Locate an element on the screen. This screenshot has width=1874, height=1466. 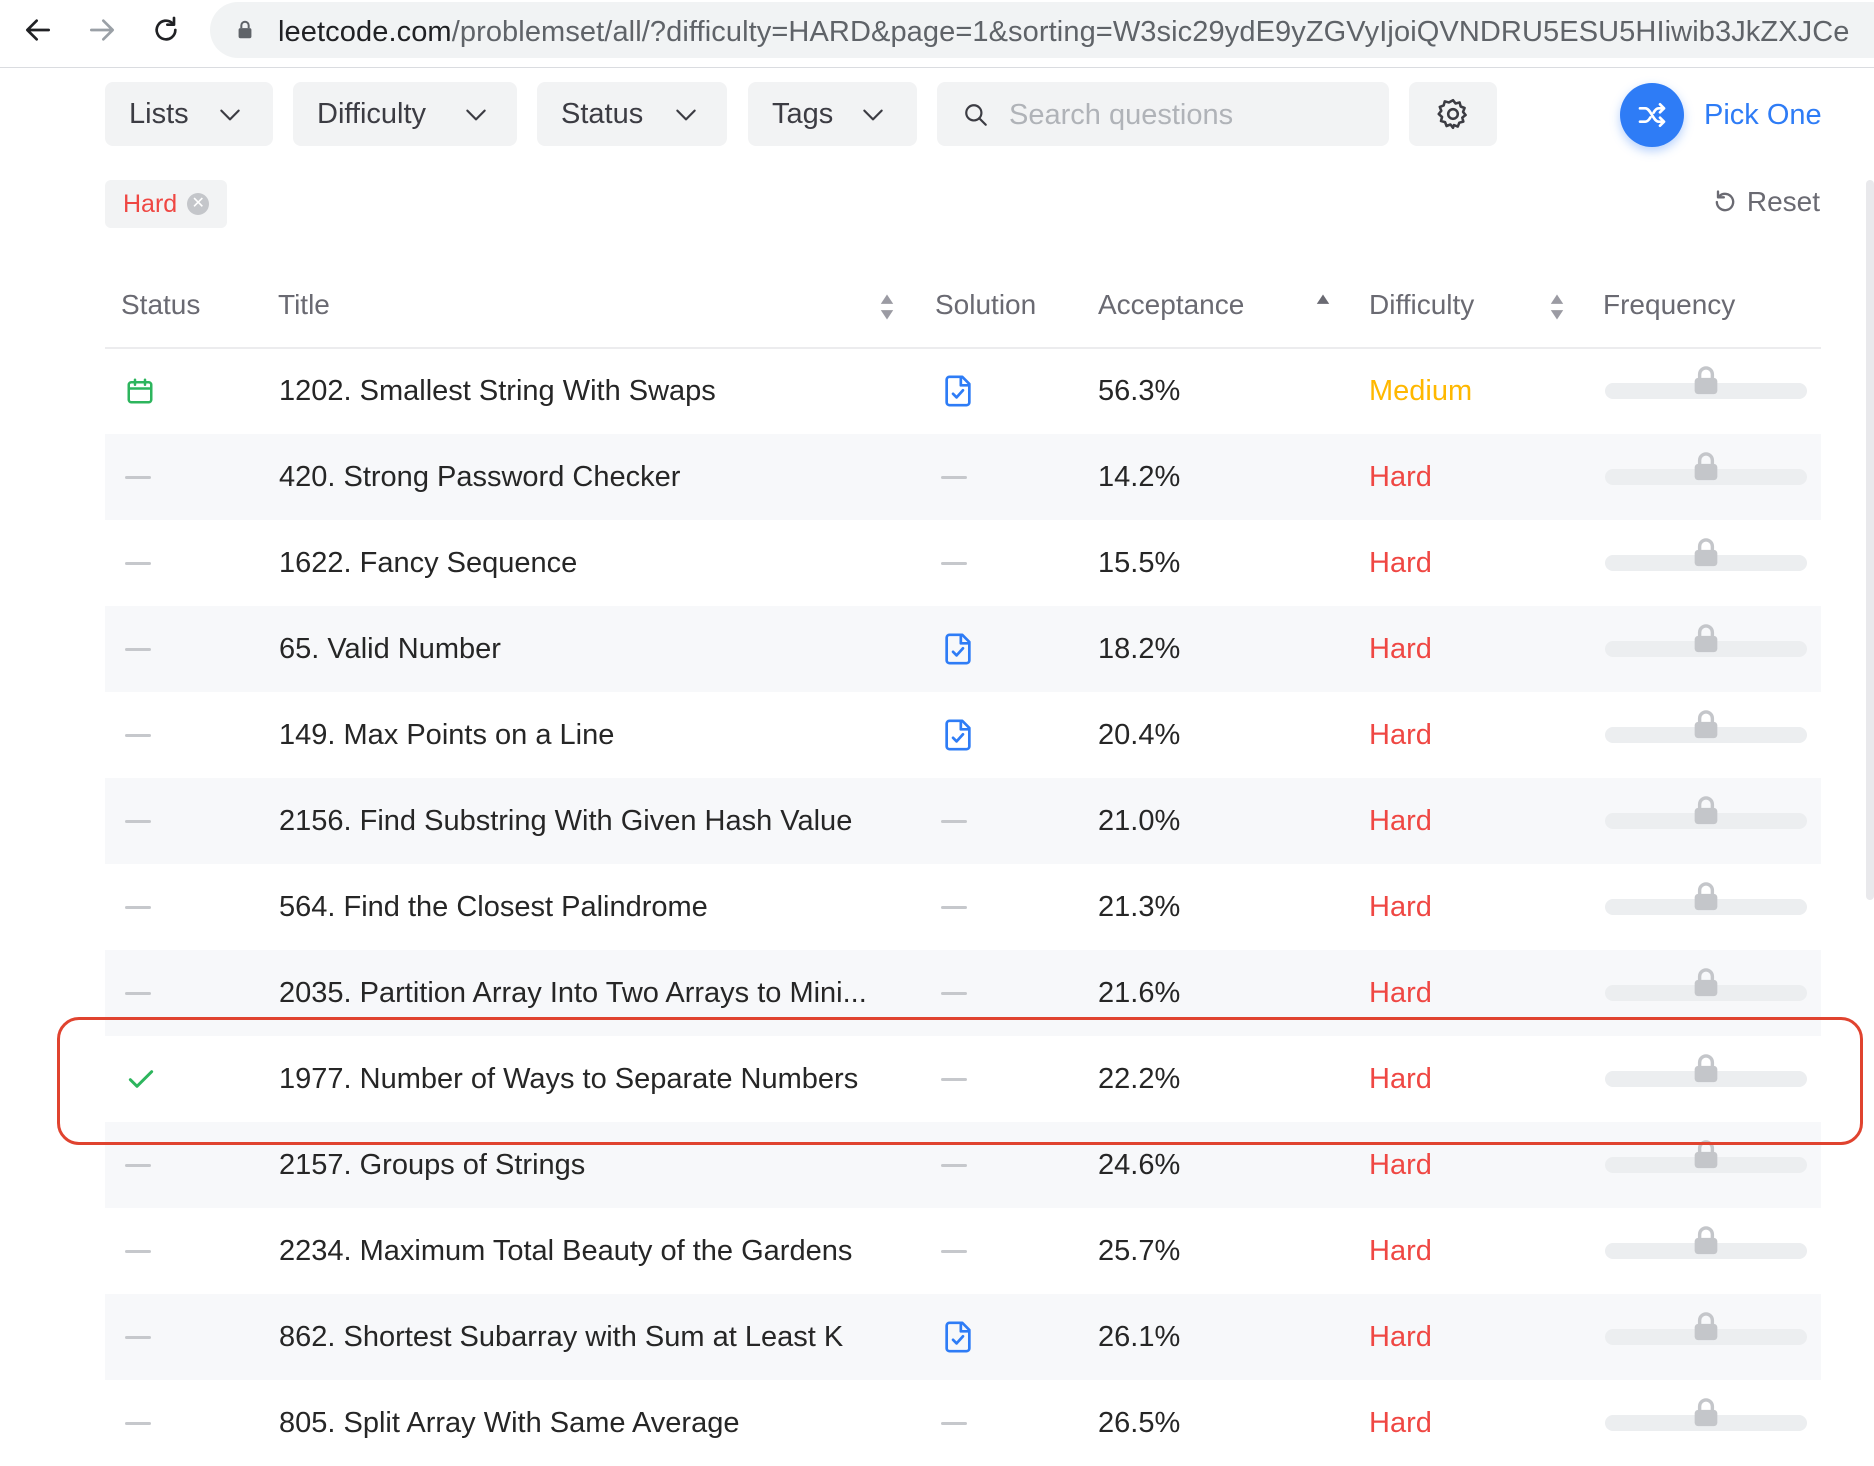
acceptance-rate: 22.2% is located at coordinates (1139, 1078).